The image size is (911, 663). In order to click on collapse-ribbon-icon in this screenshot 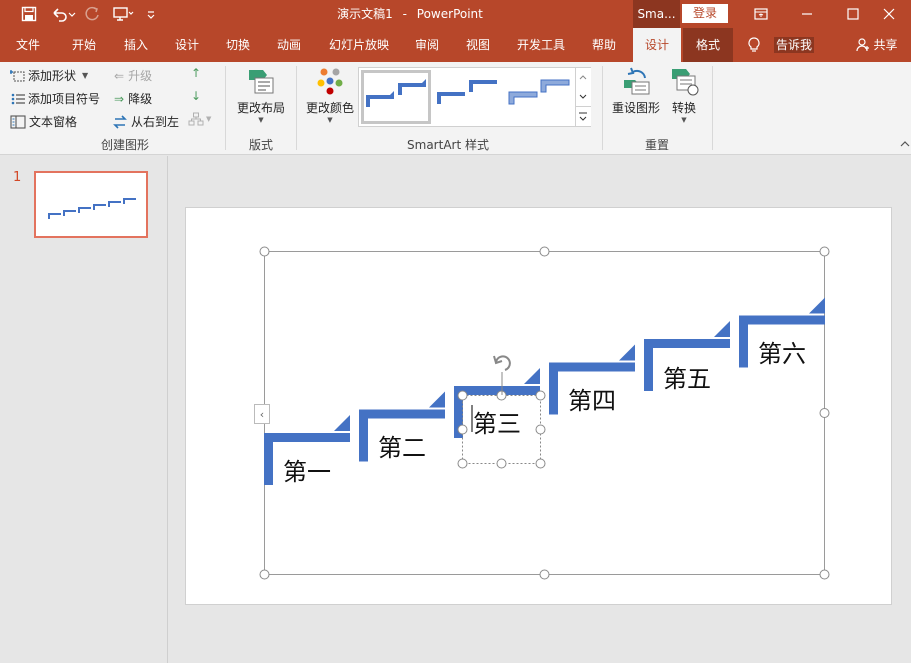, I will do `click(905, 144)`.